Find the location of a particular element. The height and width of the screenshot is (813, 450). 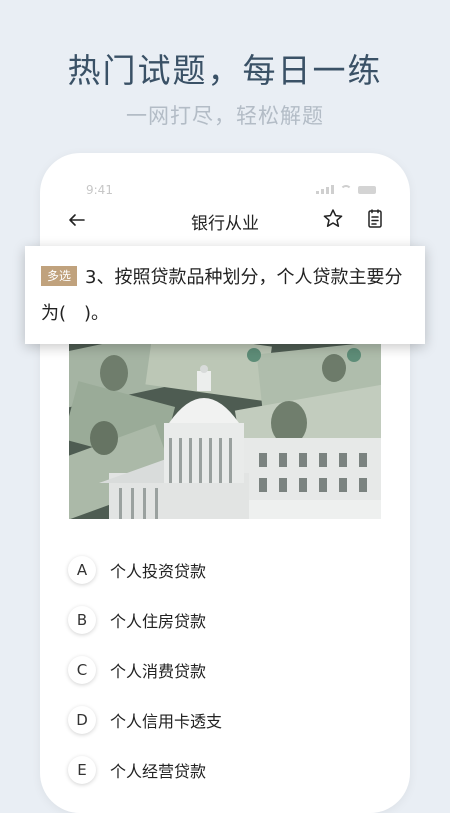

status-icons is located at coordinates (346, 189).